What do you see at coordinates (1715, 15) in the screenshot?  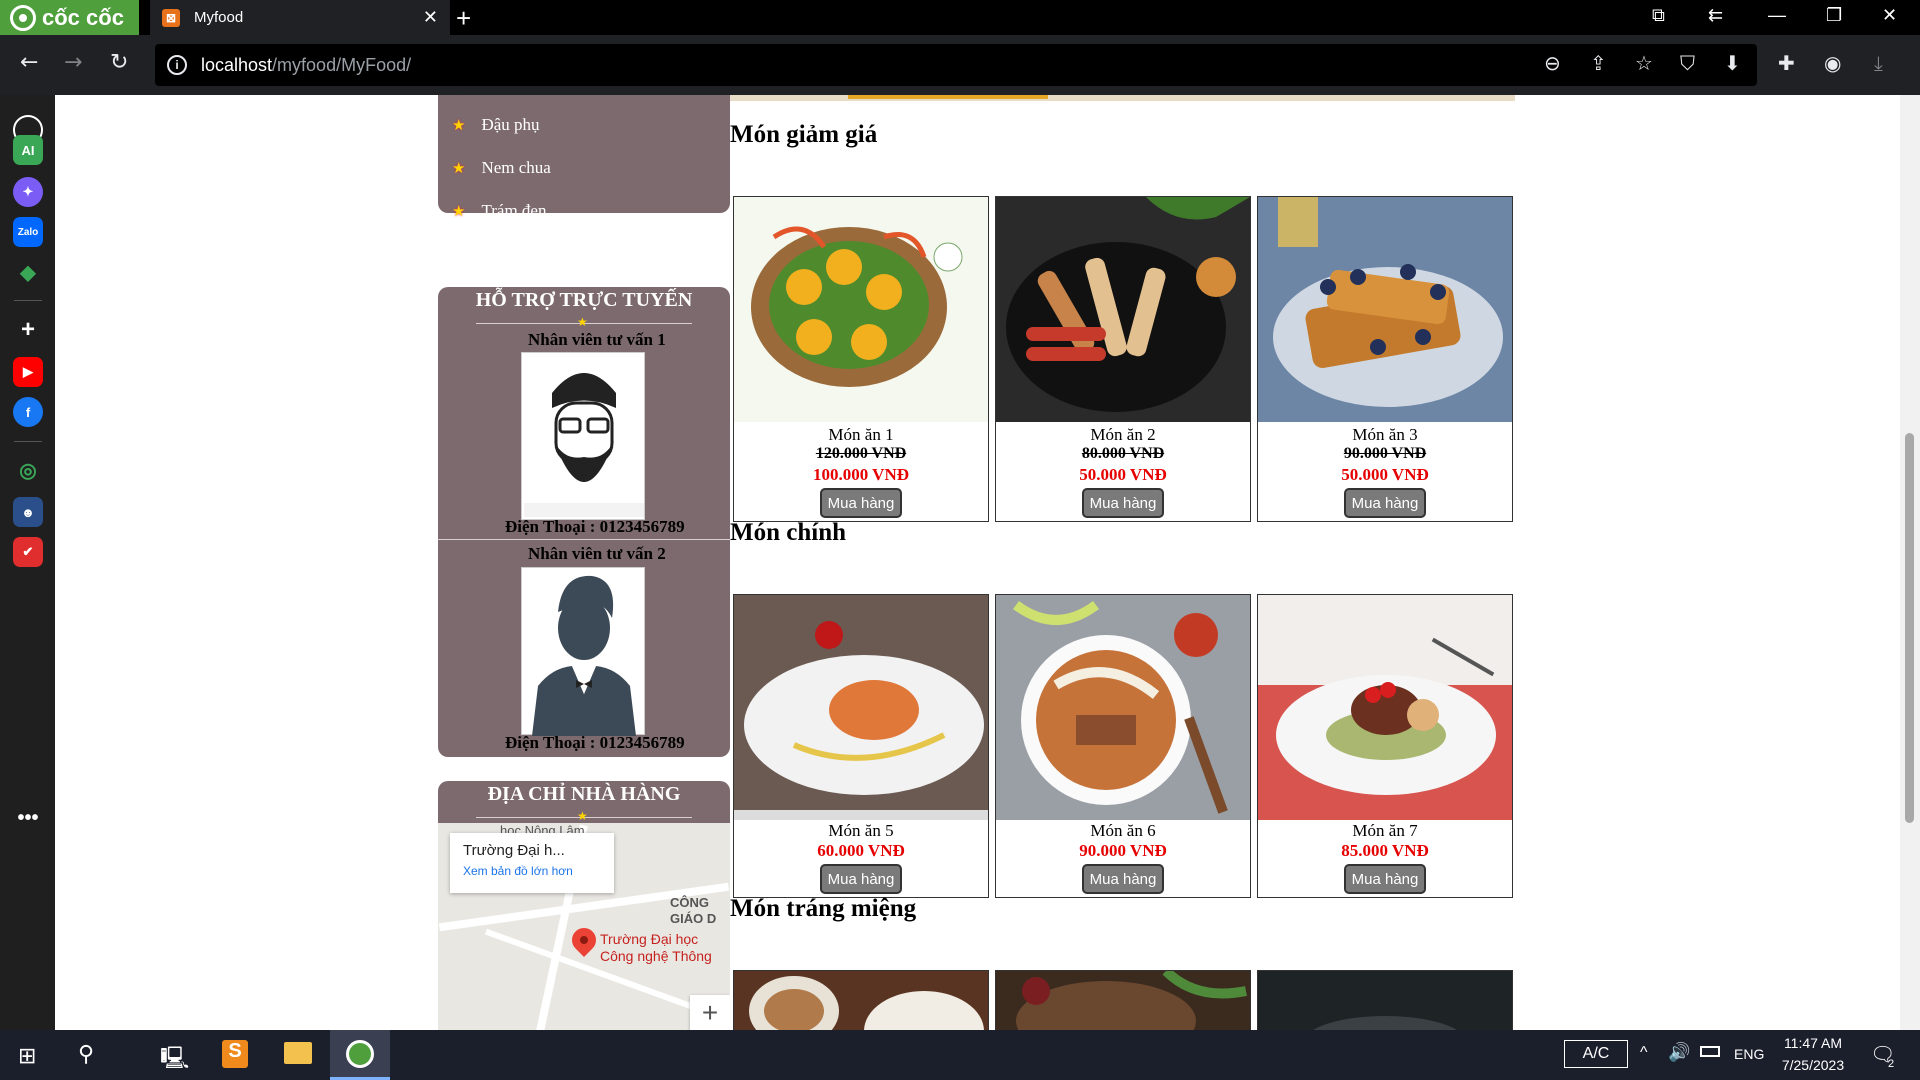 I see `tab-search-icon: ⇇` at bounding box center [1715, 15].